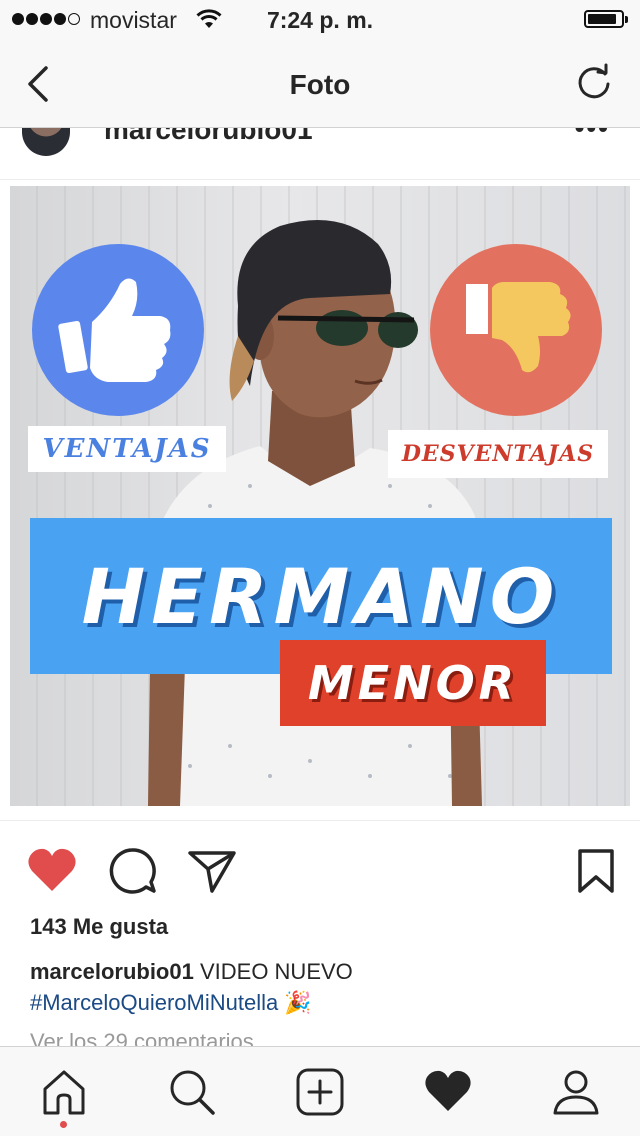 The width and height of the screenshot is (640, 1136). I want to click on post-actions, so click(320, 865).